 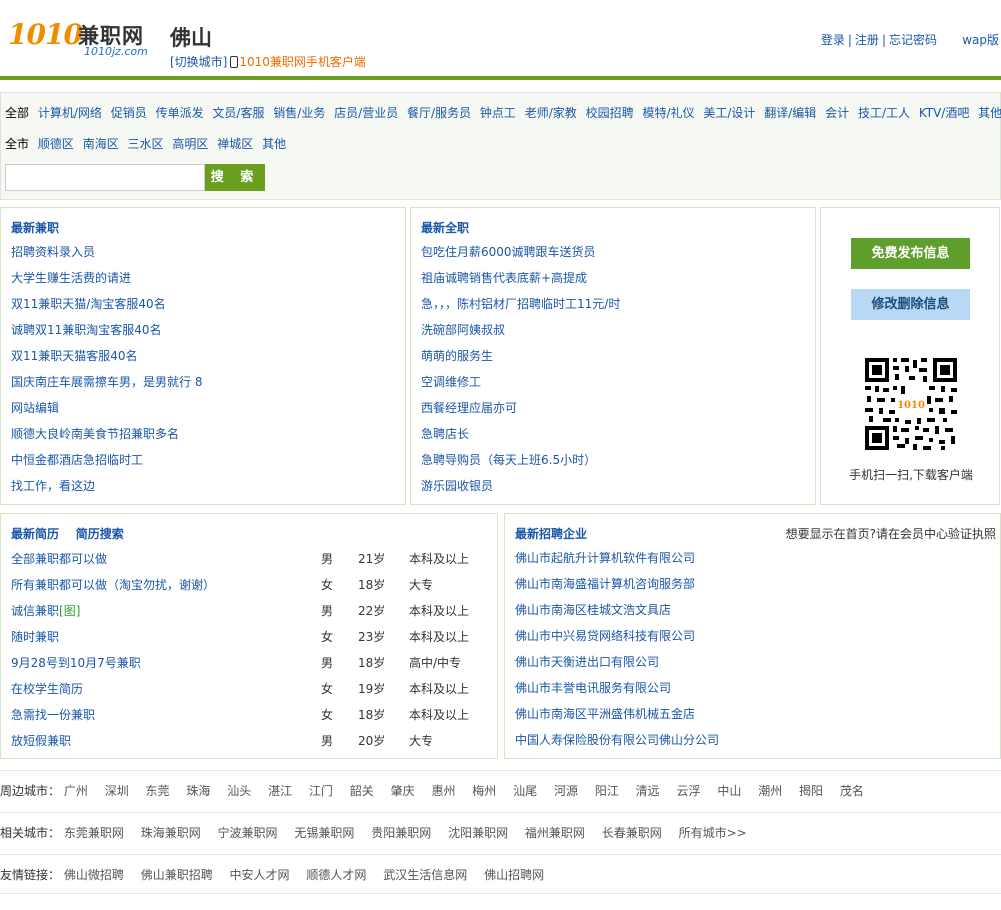 I want to click on nearby-city-link: 河源, so click(x=566, y=791).